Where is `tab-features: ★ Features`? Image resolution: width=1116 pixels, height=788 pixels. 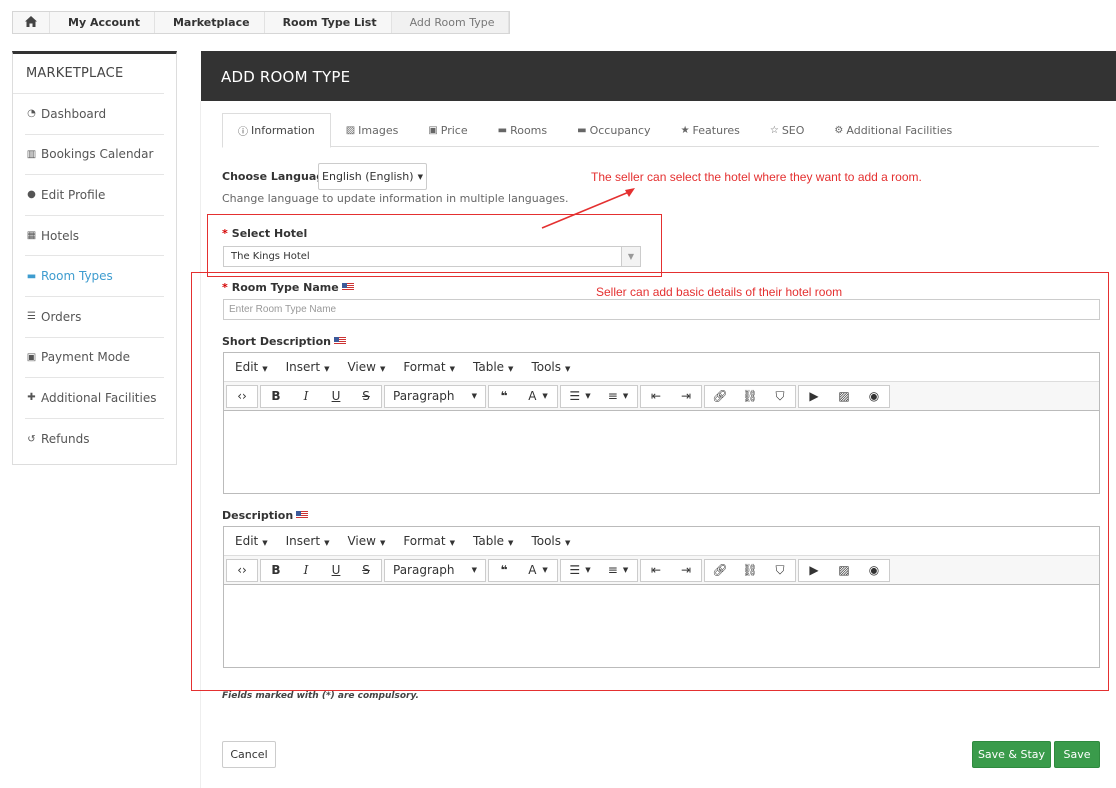 tab-features: ★ Features is located at coordinates (710, 130).